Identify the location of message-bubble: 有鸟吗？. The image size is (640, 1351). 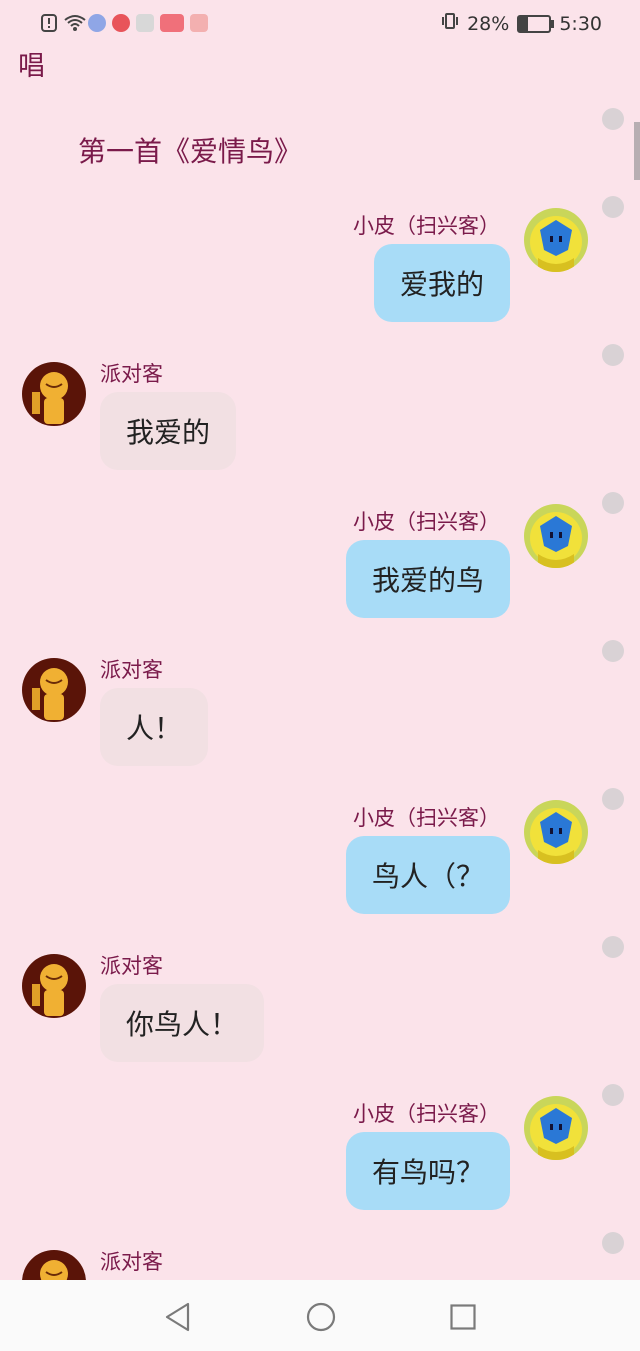
(427, 1171).